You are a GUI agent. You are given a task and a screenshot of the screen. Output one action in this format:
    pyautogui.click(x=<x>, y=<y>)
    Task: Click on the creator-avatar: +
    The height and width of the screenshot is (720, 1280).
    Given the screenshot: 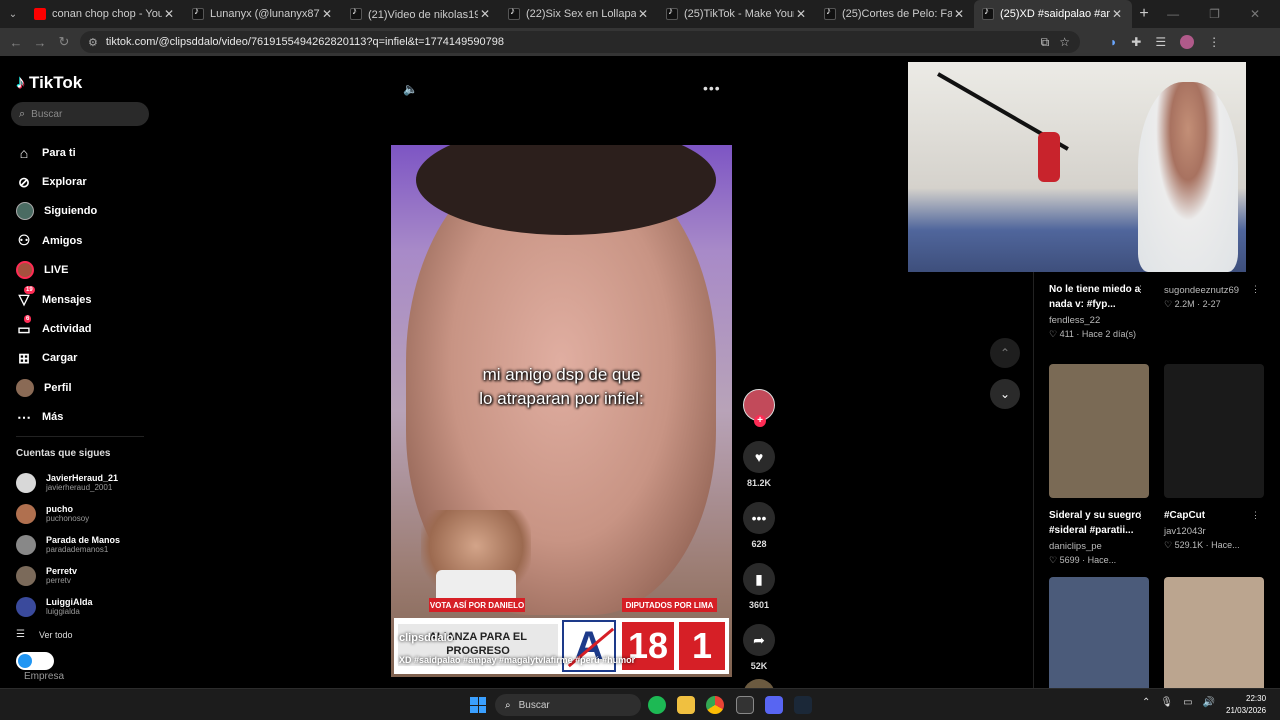 What is the action you would take?
    pyautogui.click(x=759, y=408)
    